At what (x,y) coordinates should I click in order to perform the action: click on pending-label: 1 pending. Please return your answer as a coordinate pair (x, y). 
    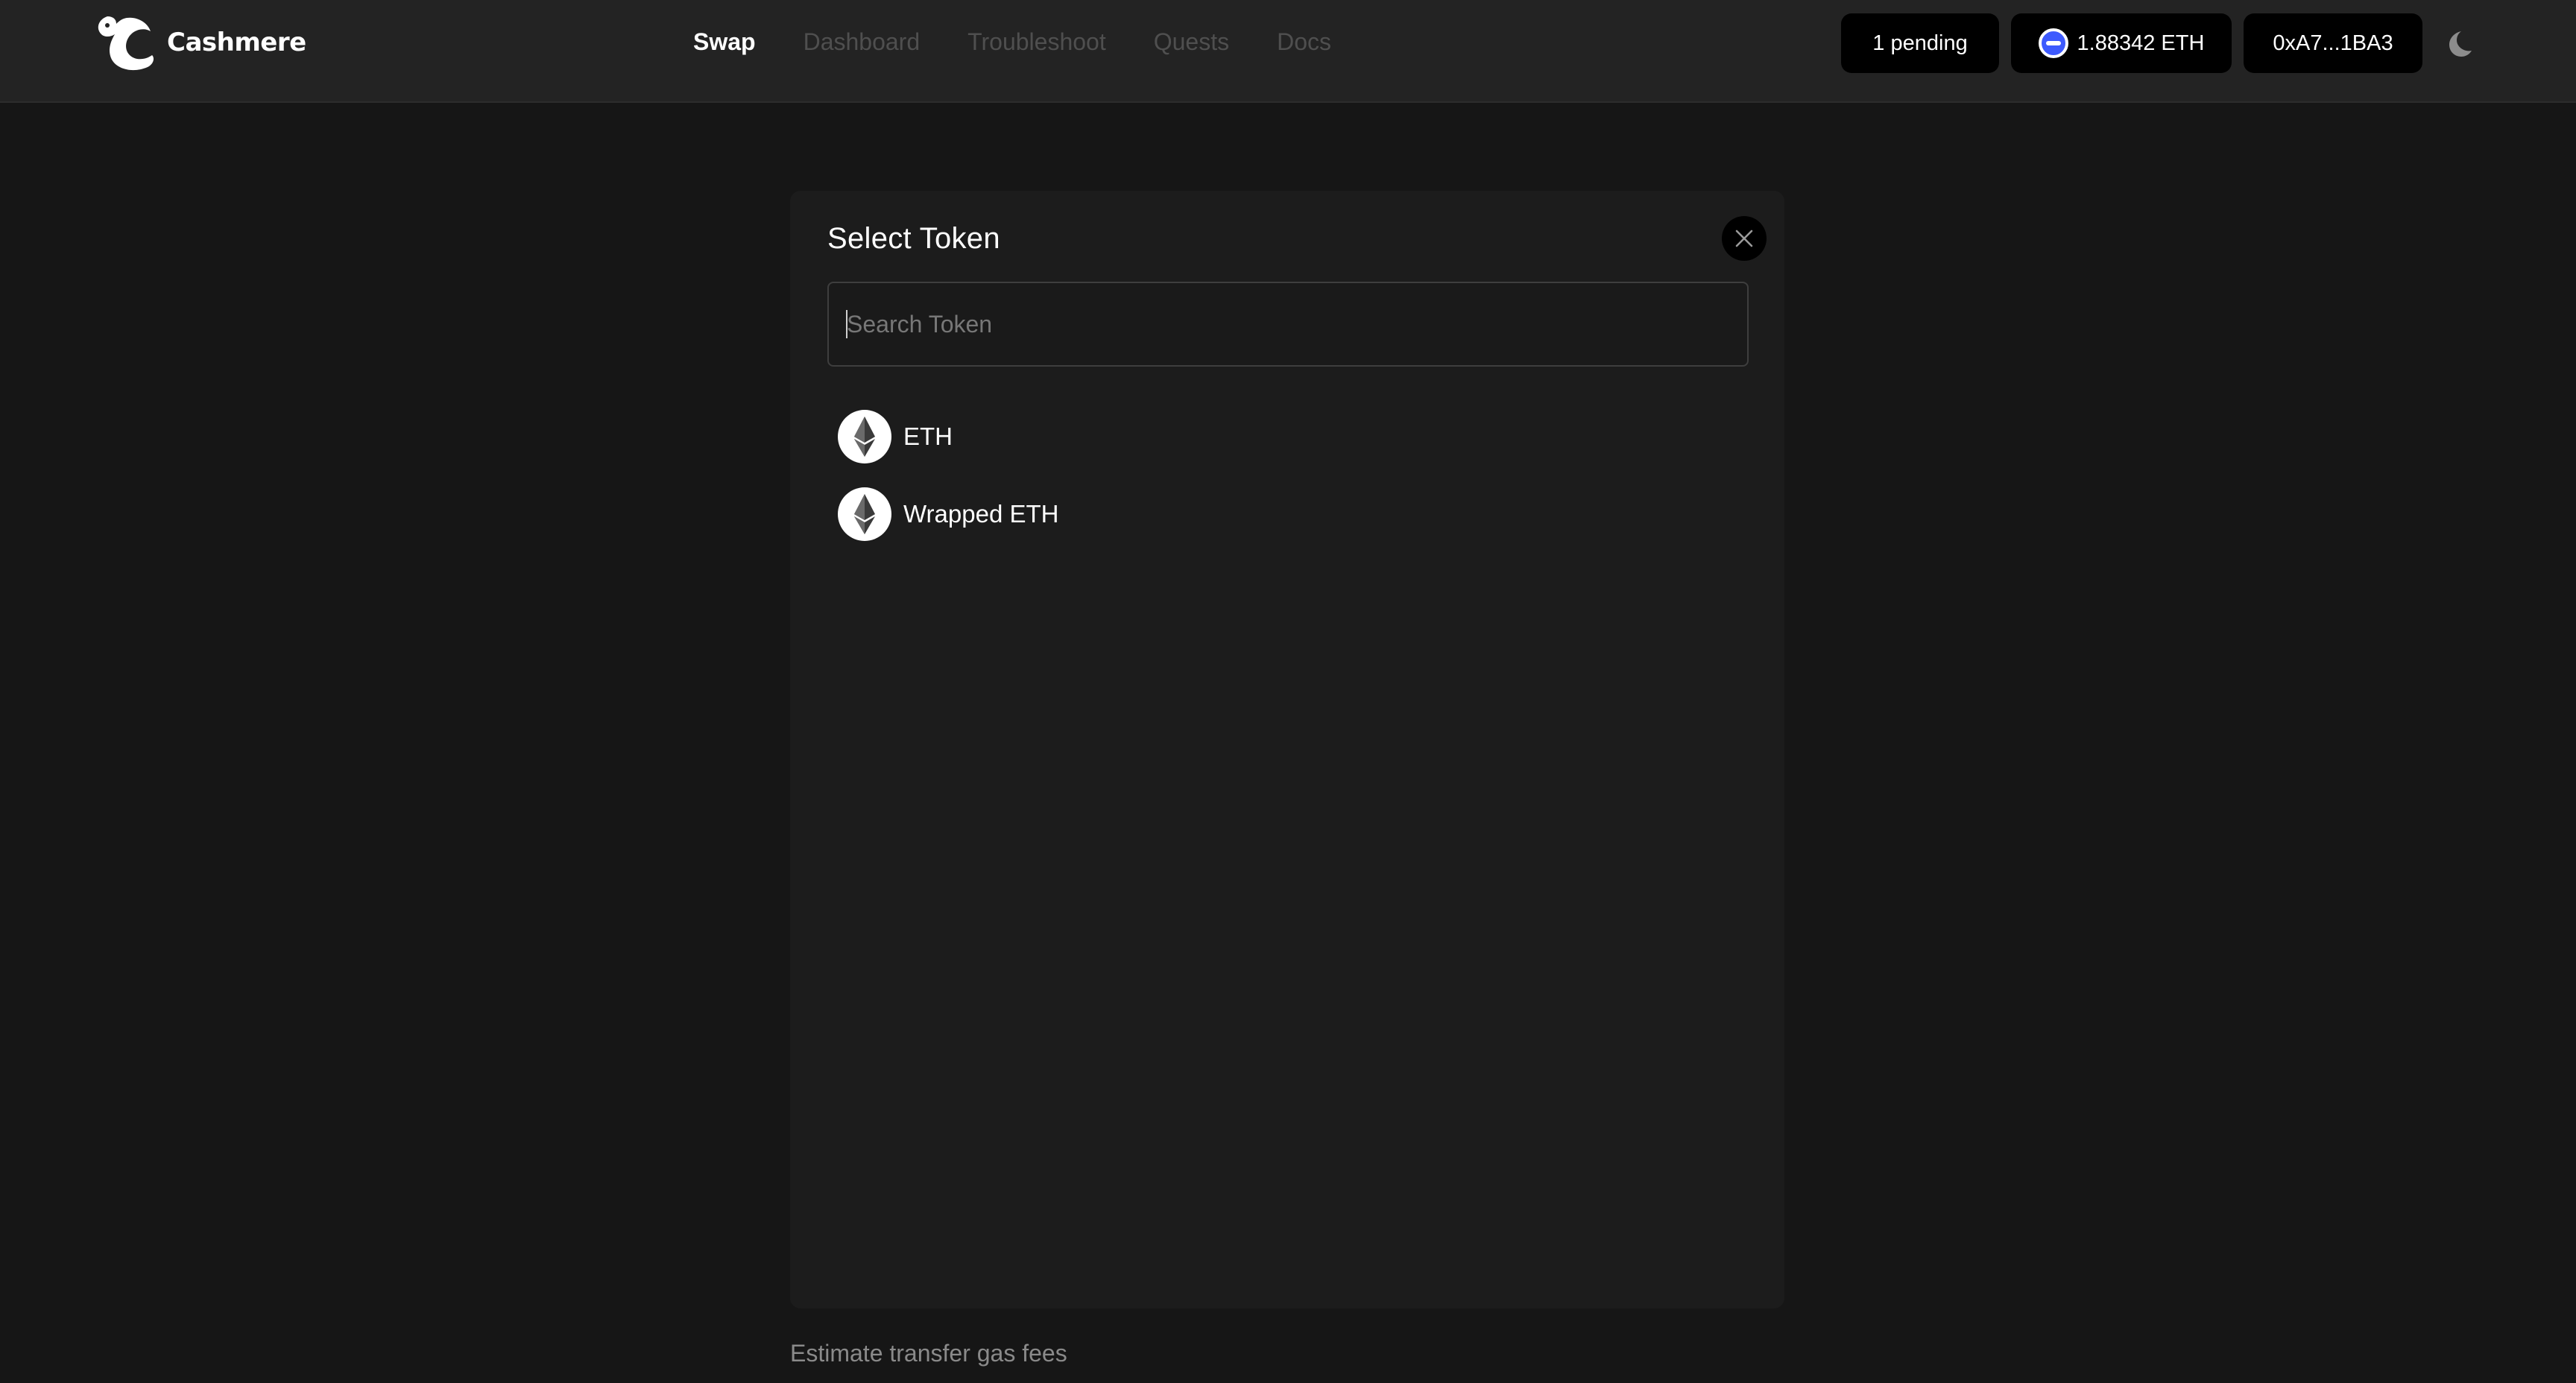
    Looking at the image, I should click on (1920, 43).